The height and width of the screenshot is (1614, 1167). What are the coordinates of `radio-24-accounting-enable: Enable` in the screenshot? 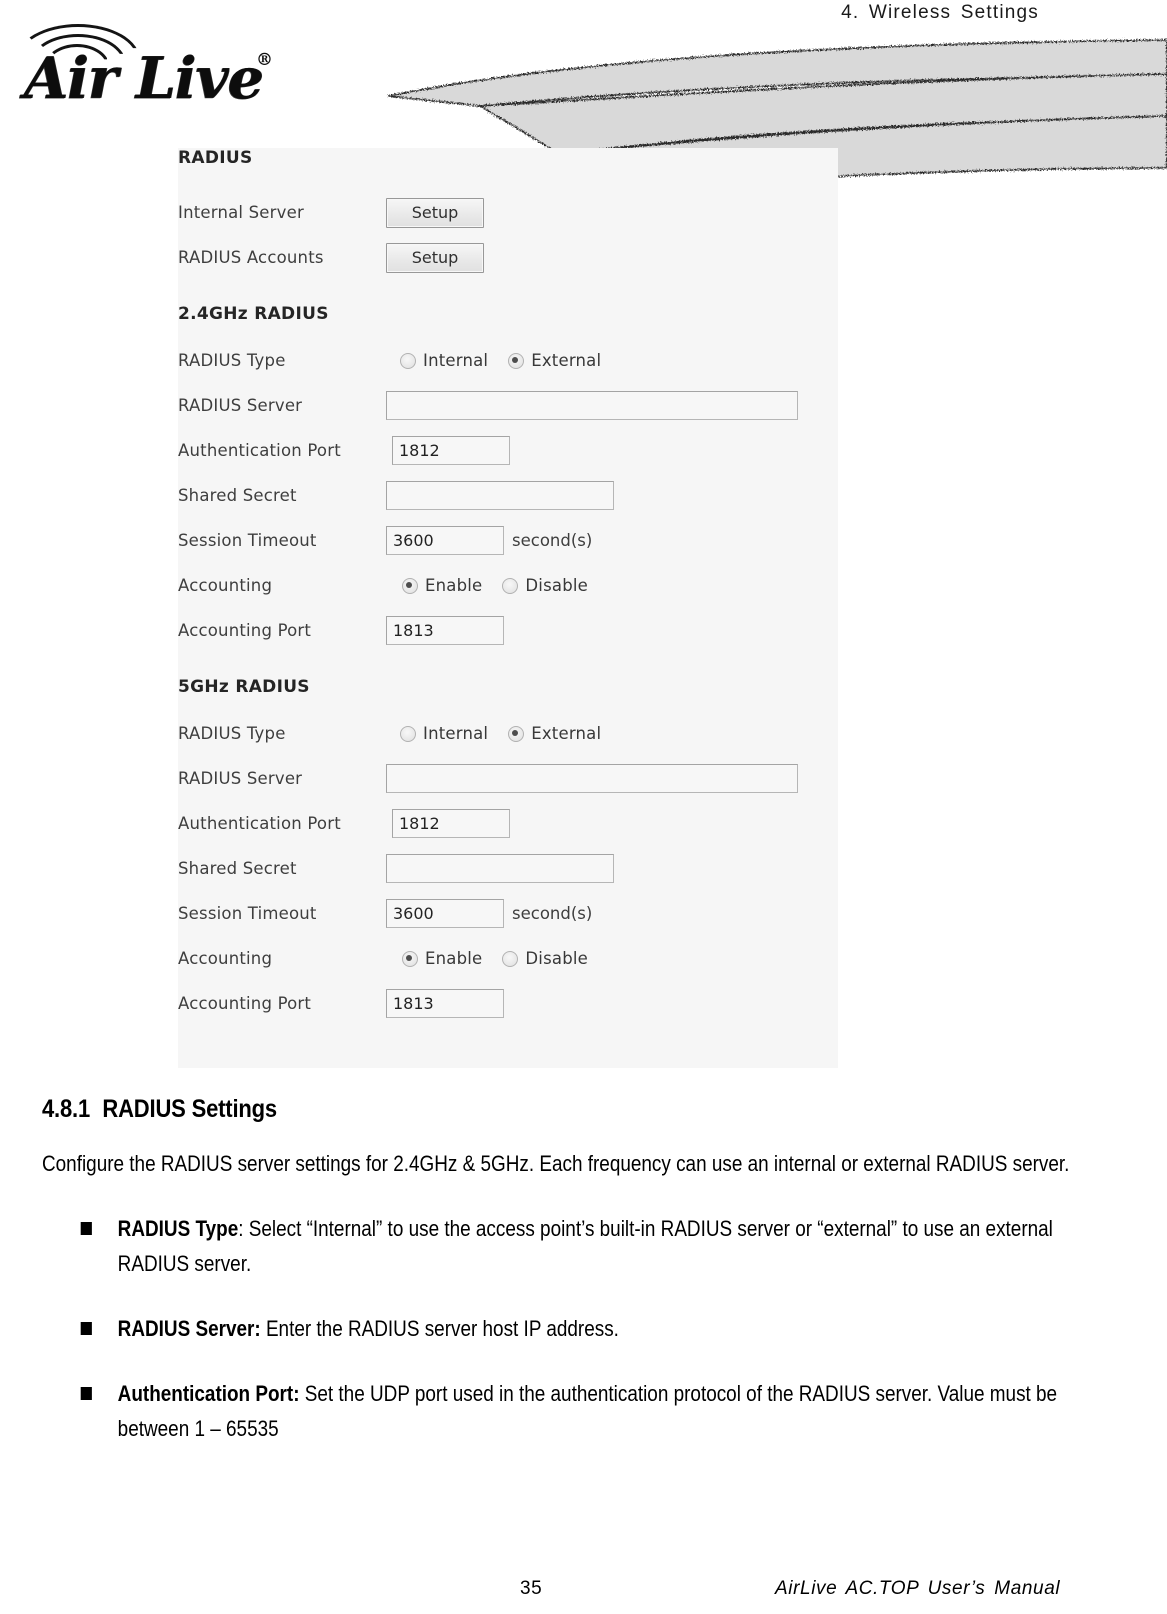 It's located at (442, 585).